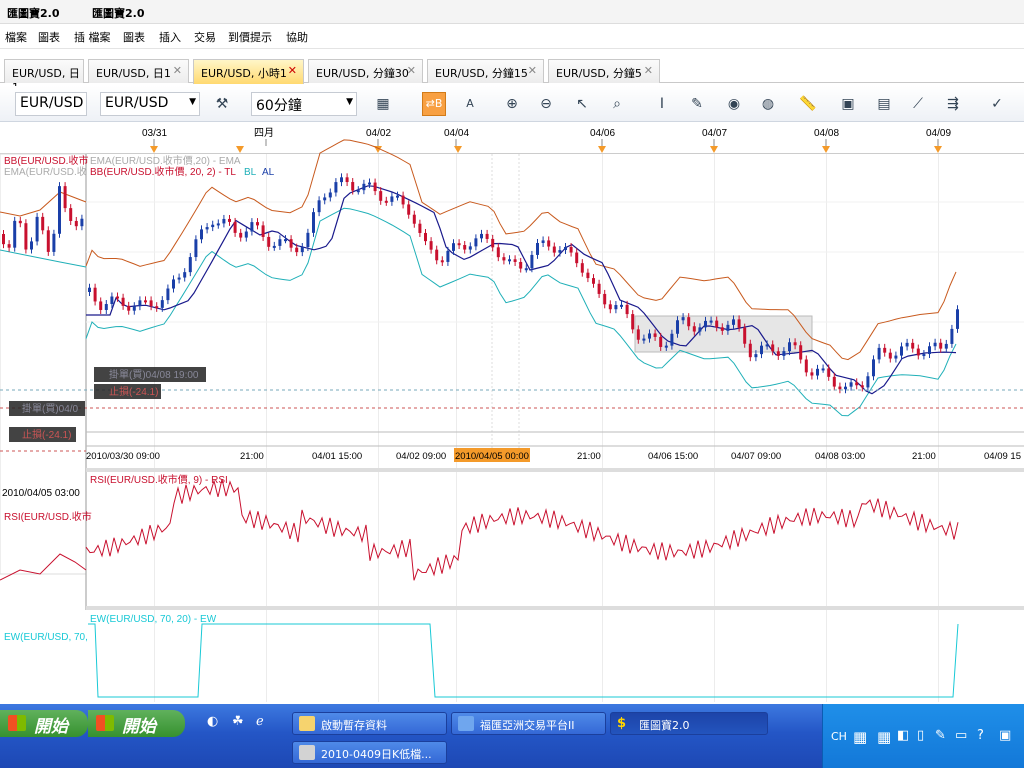 The height and width of the screenshot is (768, 1024). I want to click on zoom-in-icon: ⊕, so click(512, 104).